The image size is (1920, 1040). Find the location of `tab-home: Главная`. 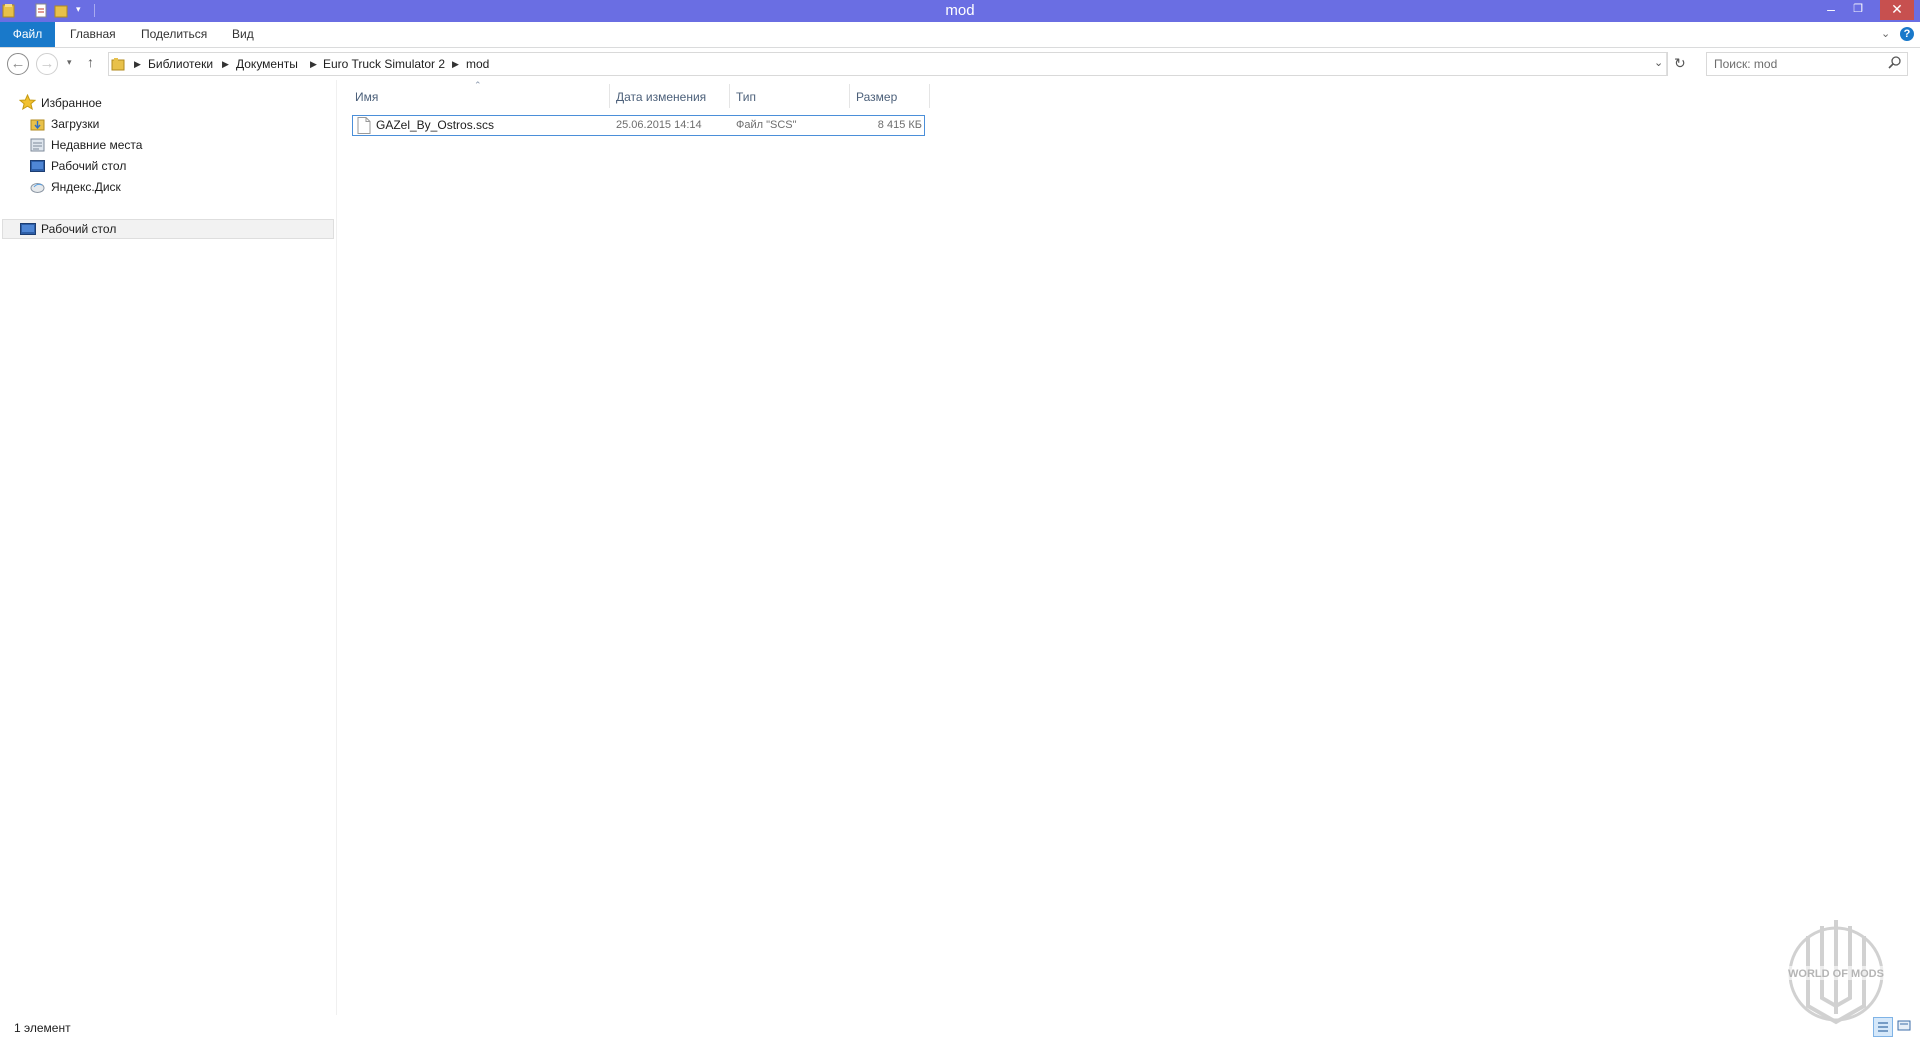

tab-home: Главная is located at coordinates (93, 34).